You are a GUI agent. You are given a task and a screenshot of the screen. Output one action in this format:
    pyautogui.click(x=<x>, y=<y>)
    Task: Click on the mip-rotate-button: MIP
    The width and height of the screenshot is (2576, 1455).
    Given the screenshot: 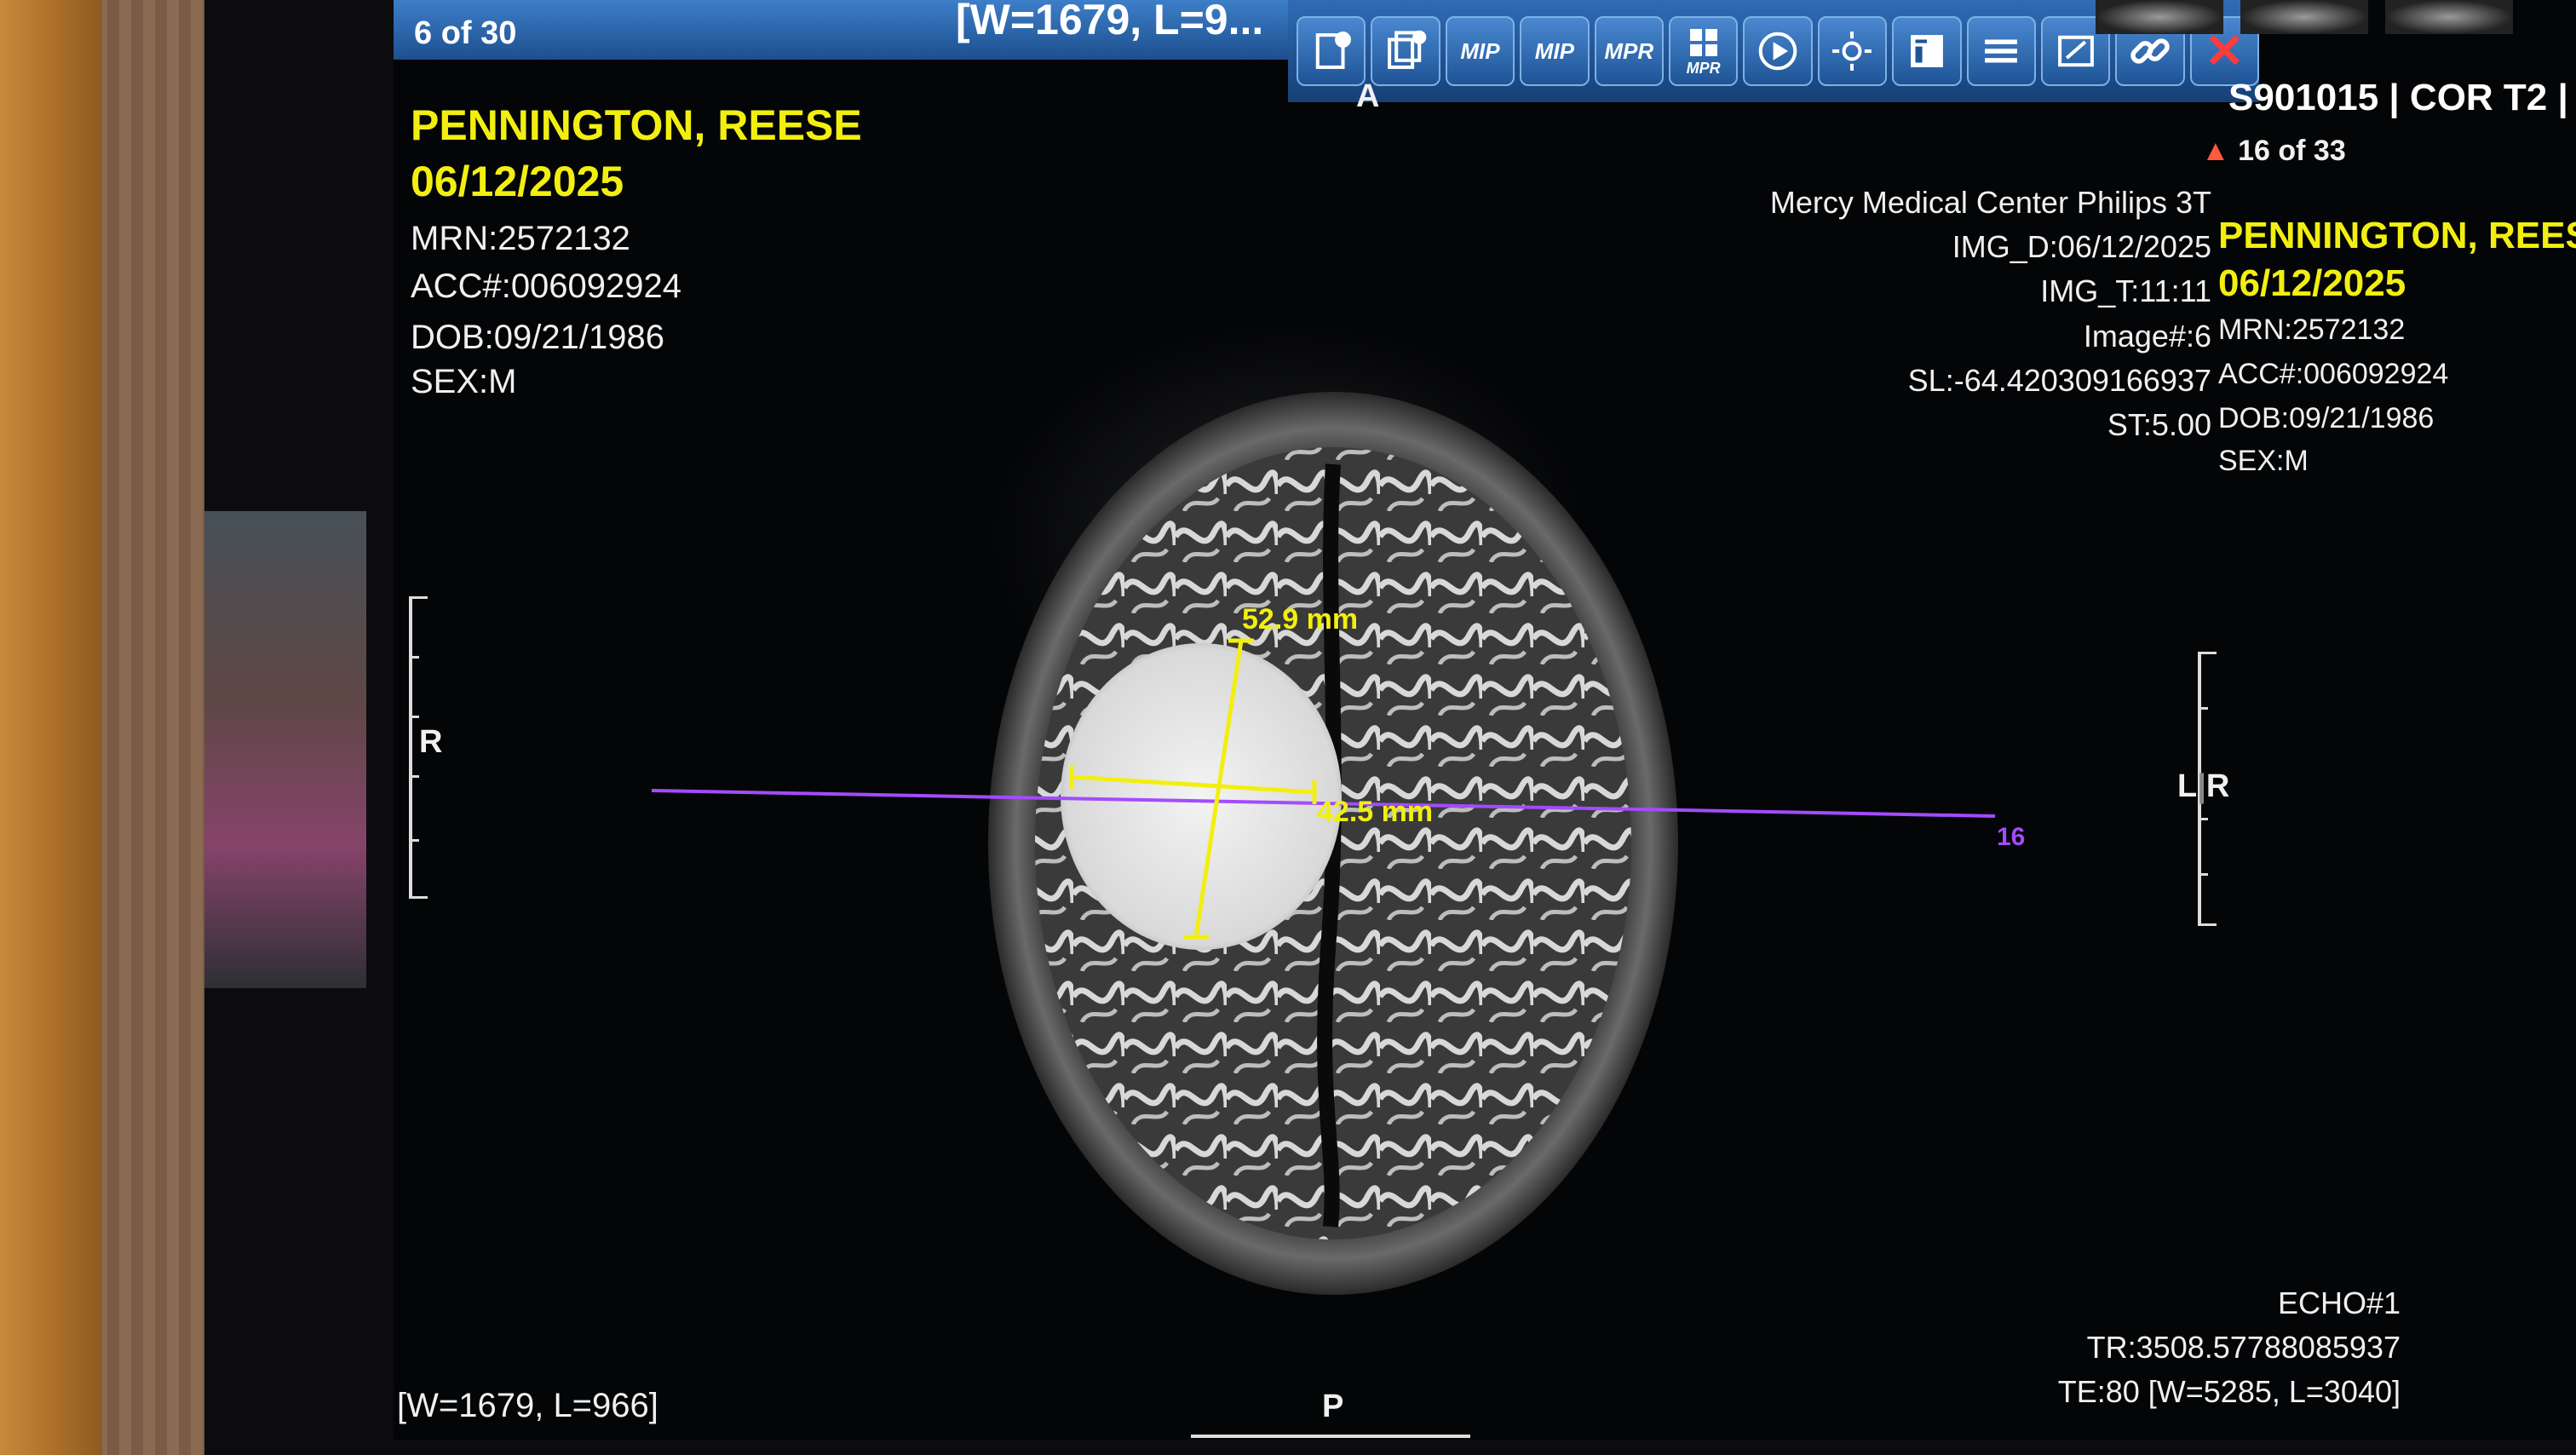 What is the action you would take?
    pyautogui.click(x=1555, y=51)
    